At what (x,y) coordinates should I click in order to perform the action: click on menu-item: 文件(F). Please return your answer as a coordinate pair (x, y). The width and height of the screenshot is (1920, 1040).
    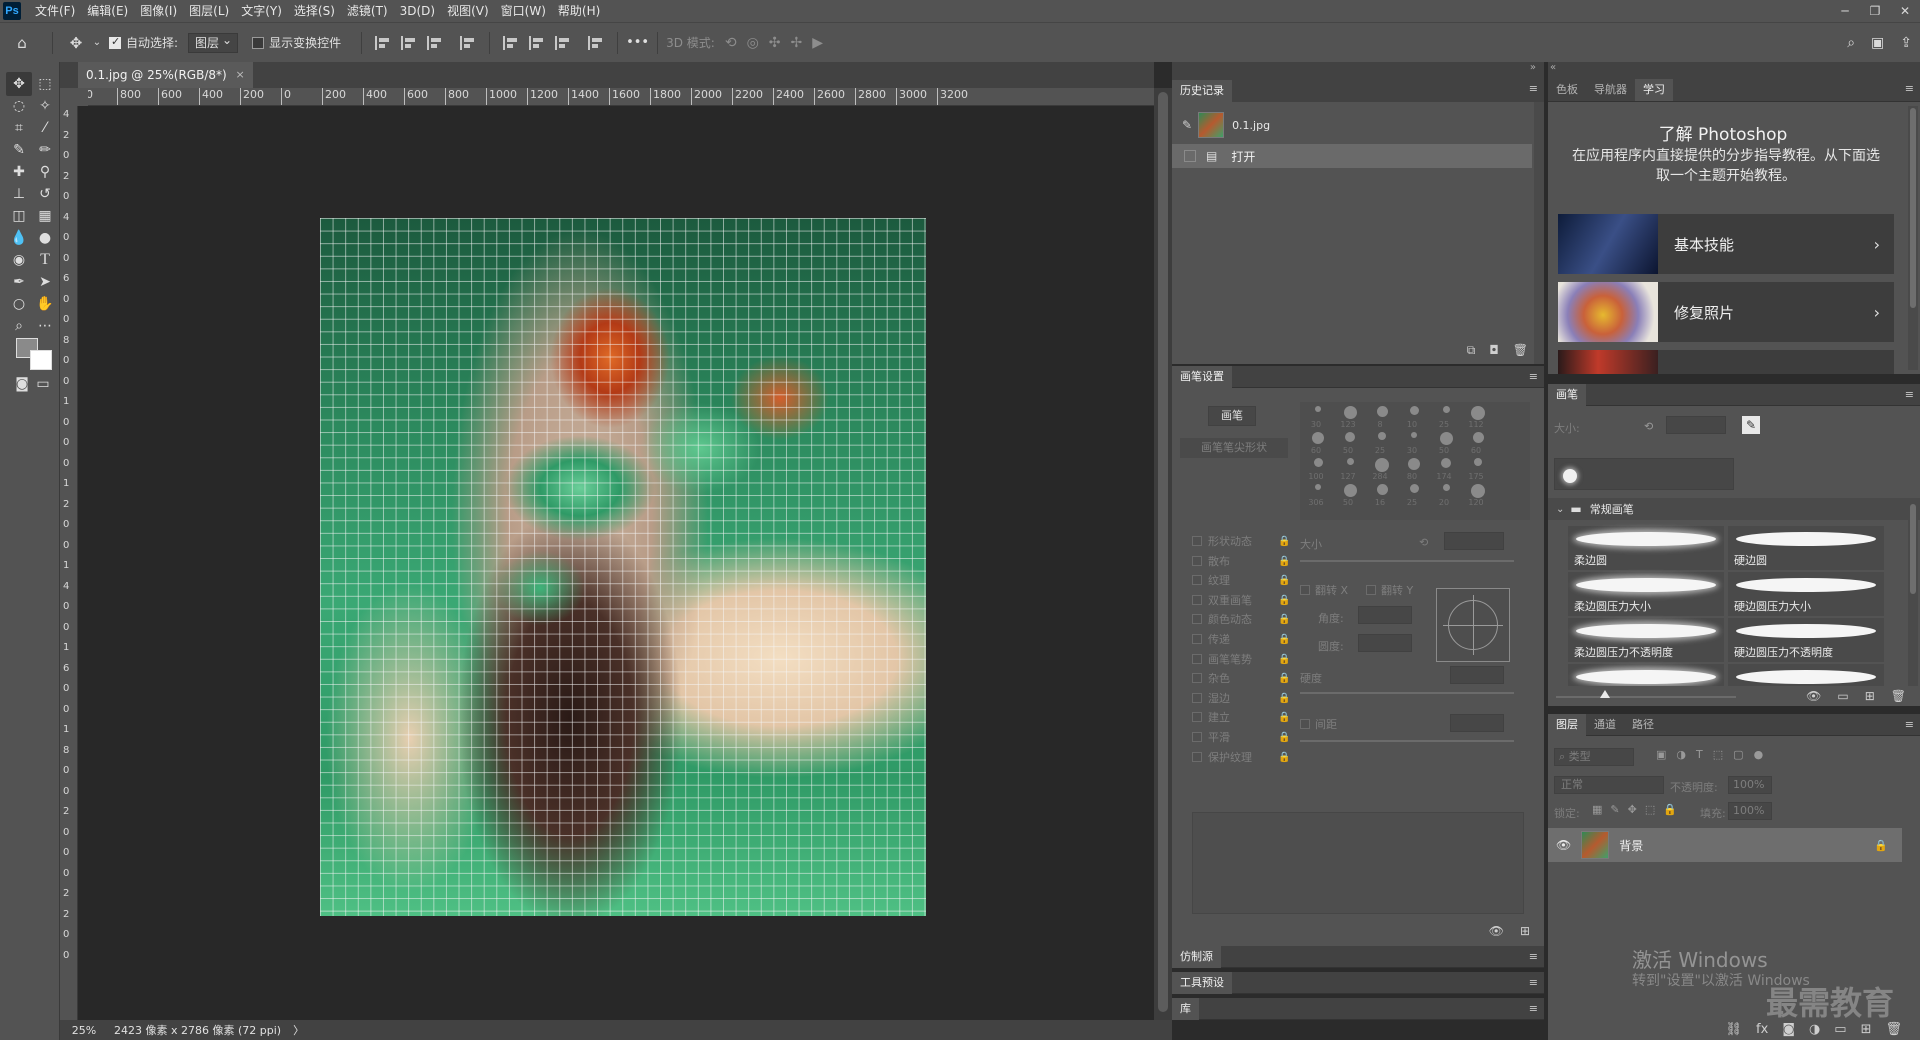
    Looking at the image, I should click on (55, 11).